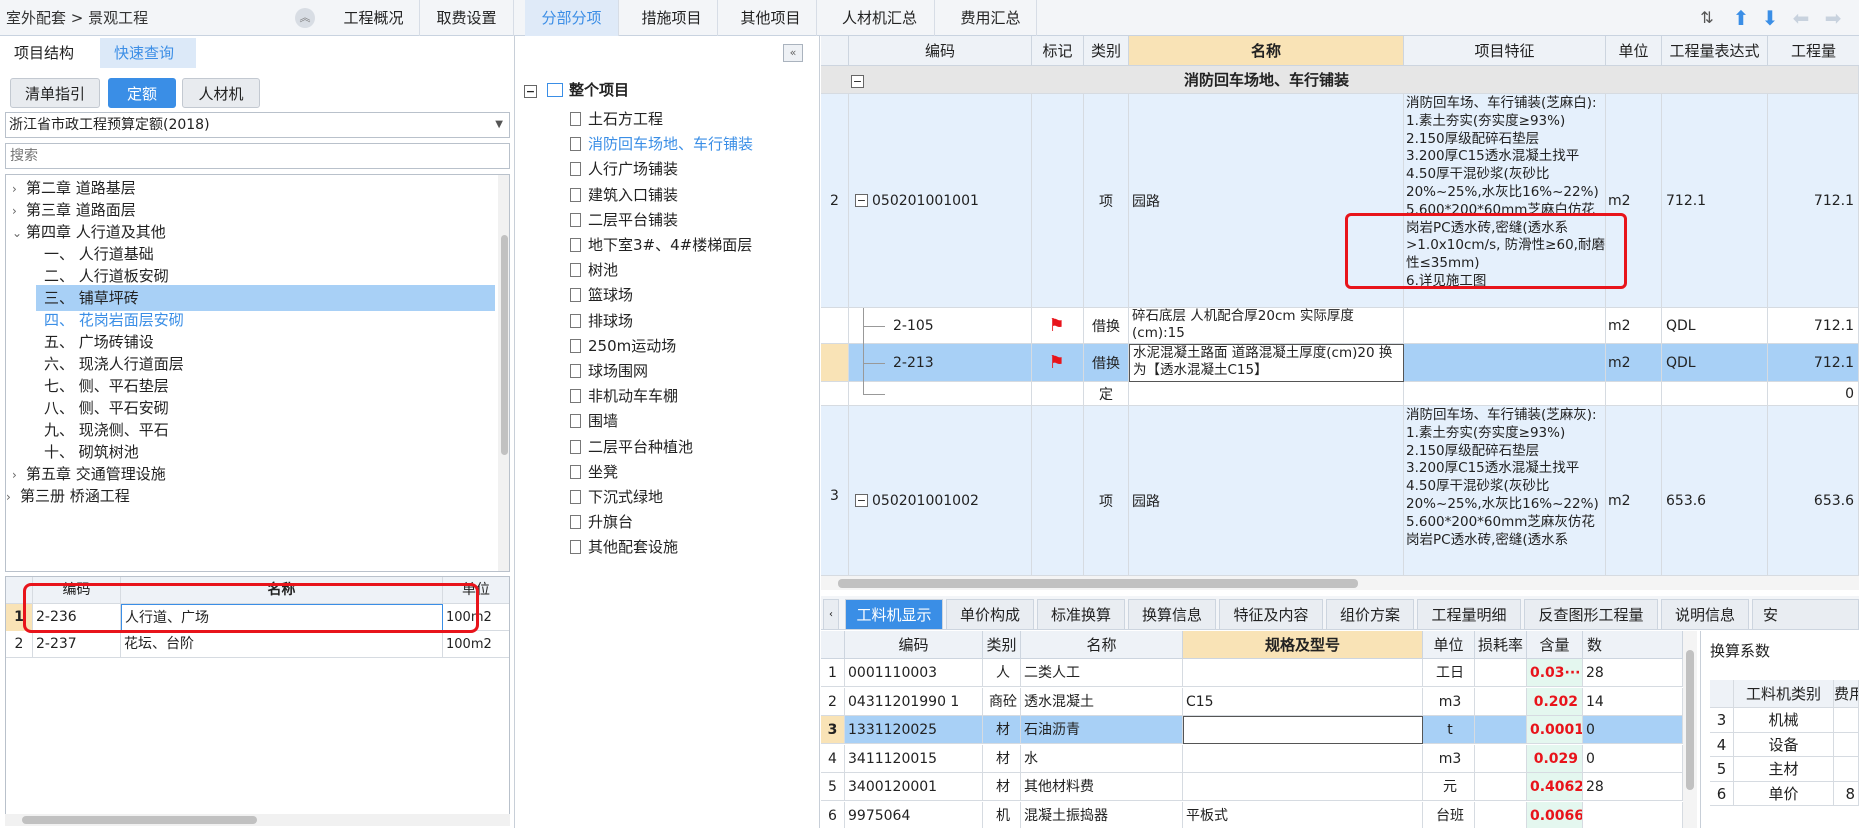 The height and width of the screenshot is (828, 1859). What do you see at coordinates (142, 93) in the screenshot?
I see `pill-quota: 定额` at bounding box center [142, 93].